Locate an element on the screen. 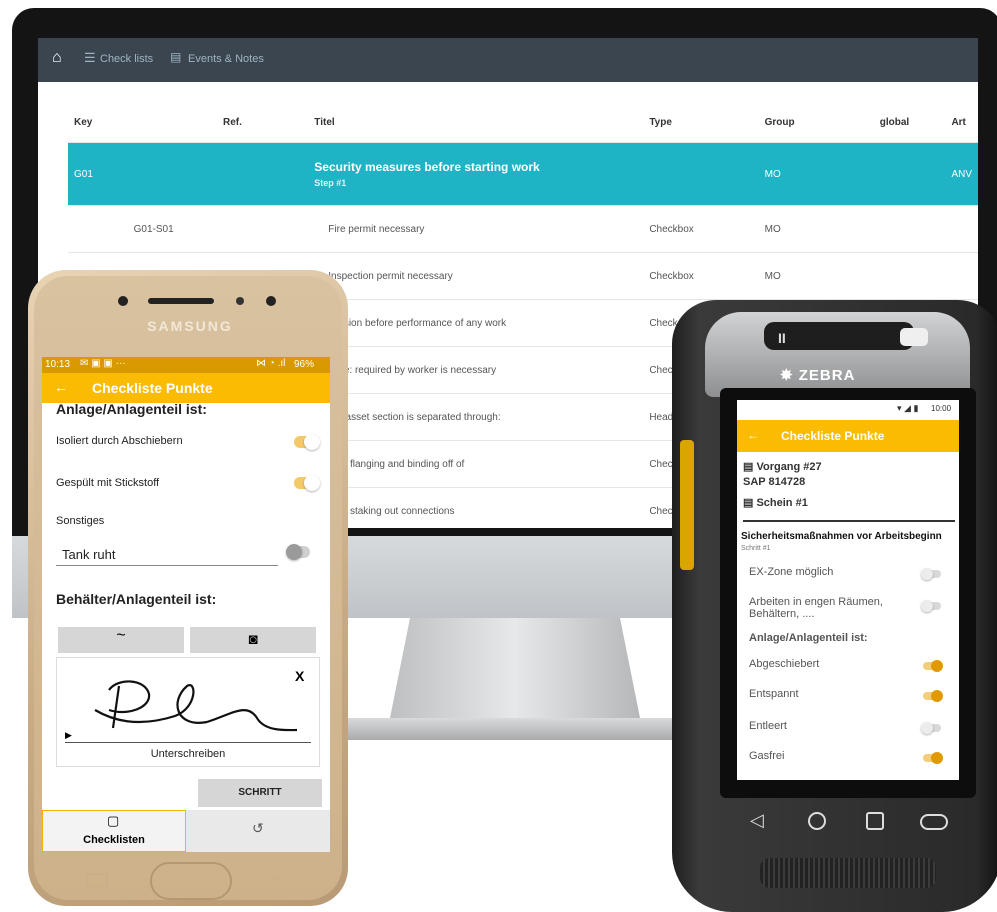 The height and width of the screenshot is (912, 997). row-label: Abgeschiebert is located at coordinates (784, 664).